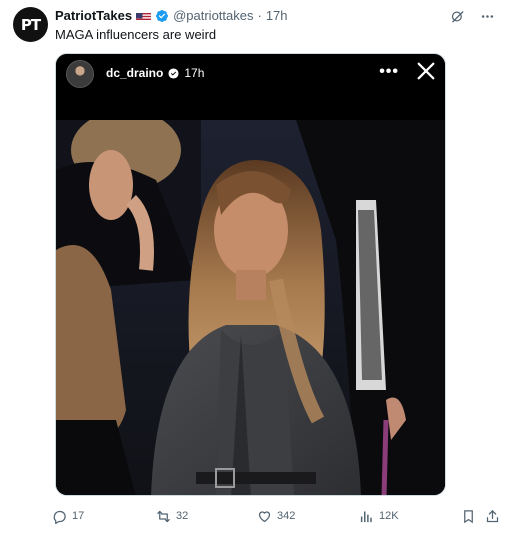 Image resolution: width=508 pixels, height=540 pixels. I want to click on reply-count: 17, so click(78, 516).